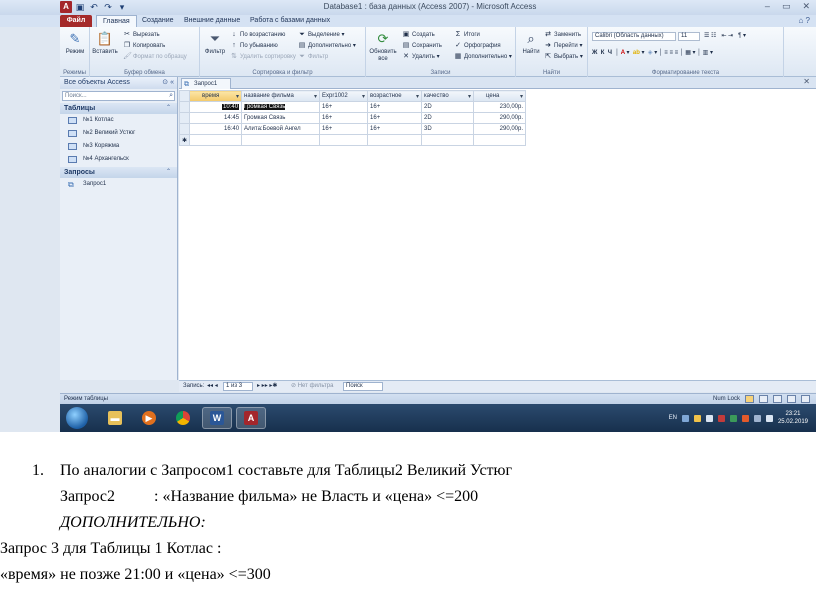  Describe the element at coordinates (80, 7) in the screenshot. I see `save-icon: ▣` at that location.